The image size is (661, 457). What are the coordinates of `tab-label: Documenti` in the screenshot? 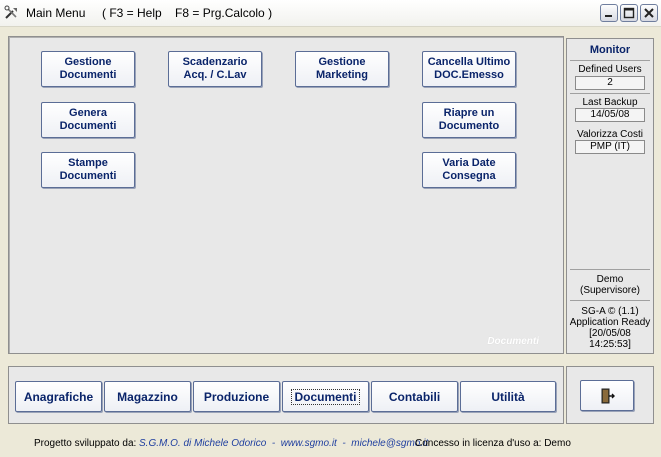 It's located at (325, 396).